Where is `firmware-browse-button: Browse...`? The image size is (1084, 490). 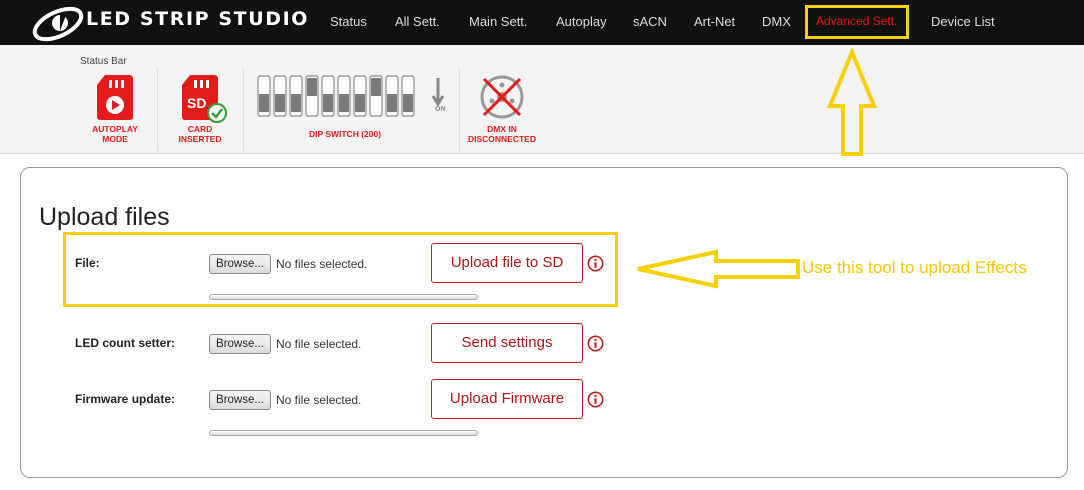
firmware-browse-button: Browse... is located at coordinates (240, 400).